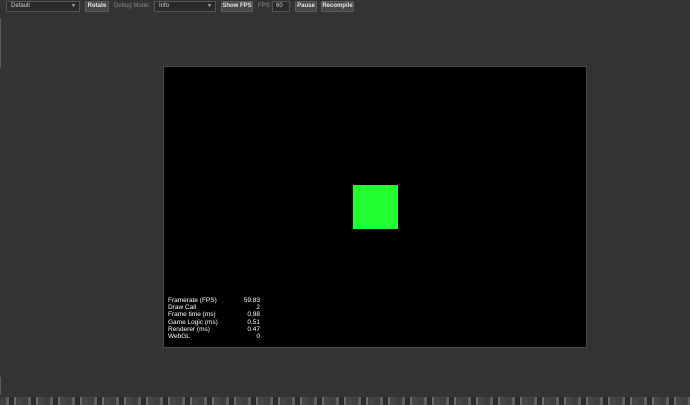 This screenshot has width=690, height=405. What do you see at coordinates (179, 337) in the screenshot?
I see `stat-label: WebGL` at bounding box center [179, 337].